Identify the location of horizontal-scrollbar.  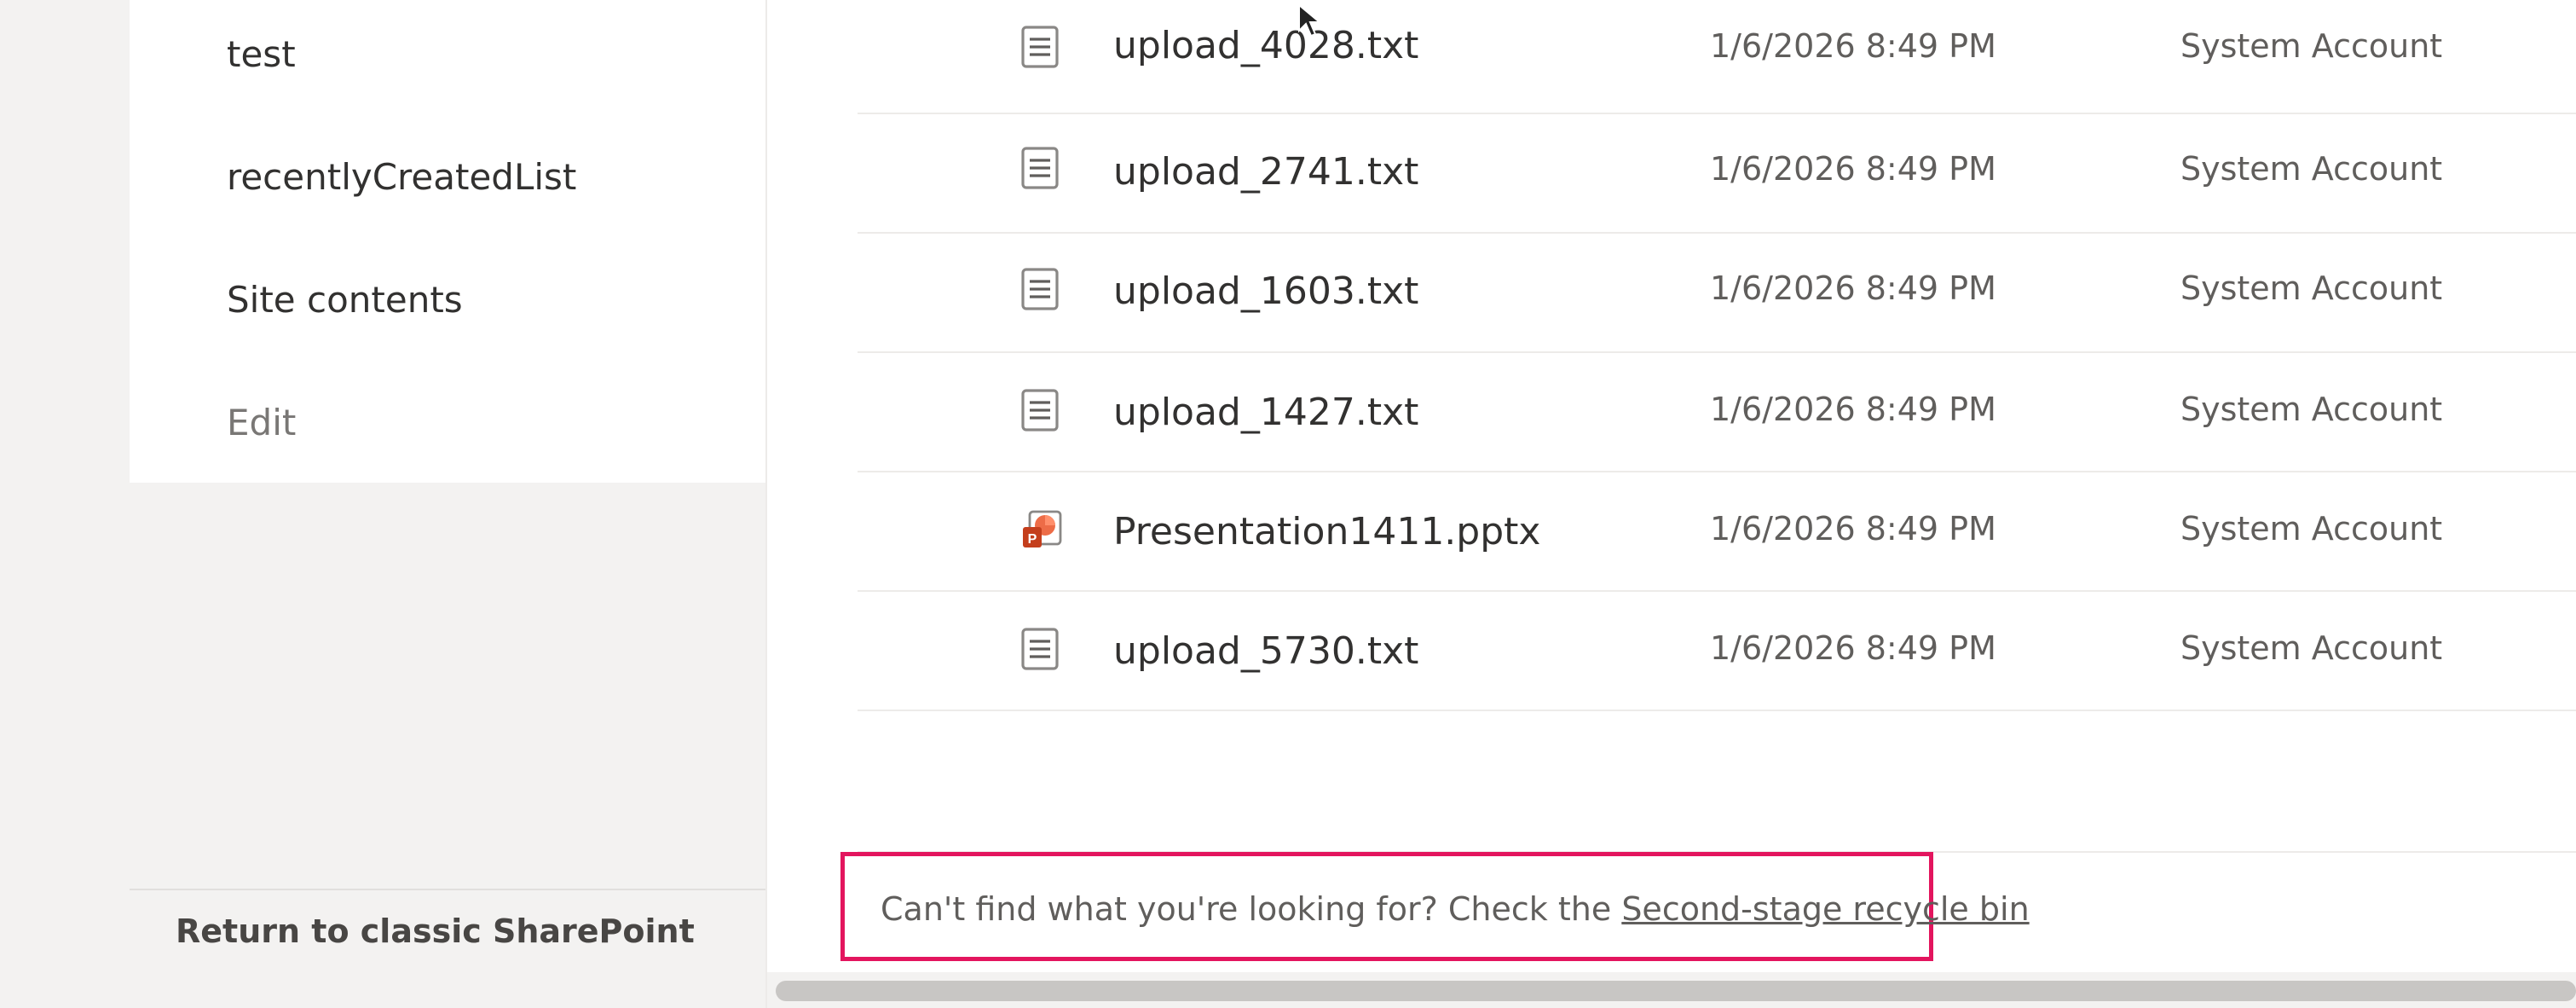
(1671, 990).